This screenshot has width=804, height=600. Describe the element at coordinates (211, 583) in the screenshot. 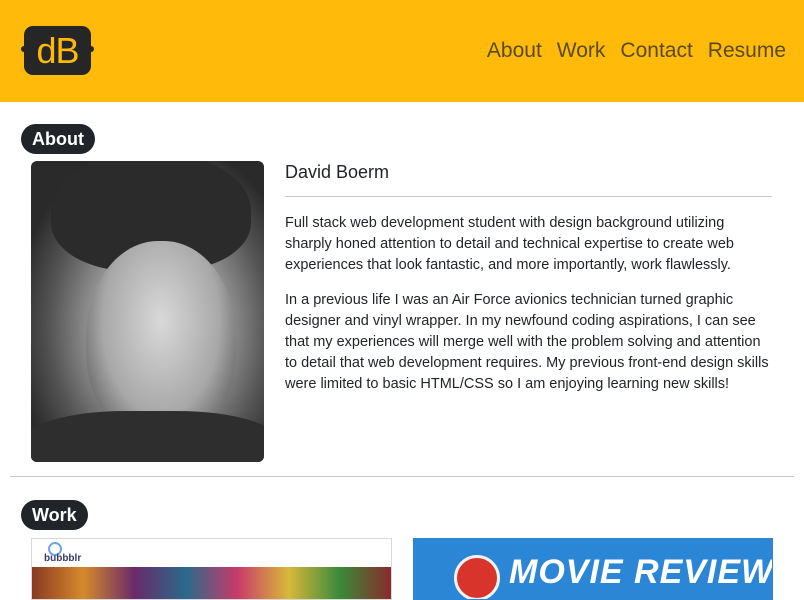

I see `work-card-image` at that location.